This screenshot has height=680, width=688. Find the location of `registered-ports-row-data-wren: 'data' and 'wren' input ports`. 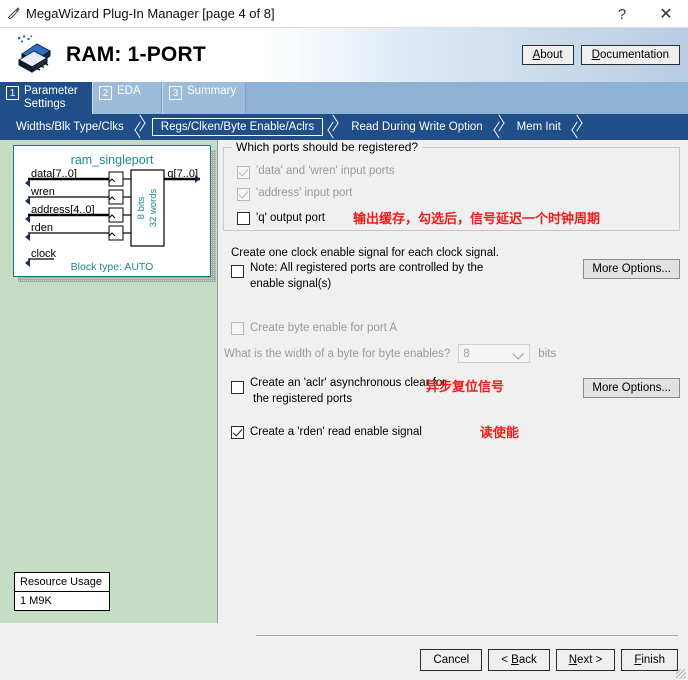

registered-ports-row-data-wren: 'data' and 'wren' input ports is located at coordinates (316, 172).